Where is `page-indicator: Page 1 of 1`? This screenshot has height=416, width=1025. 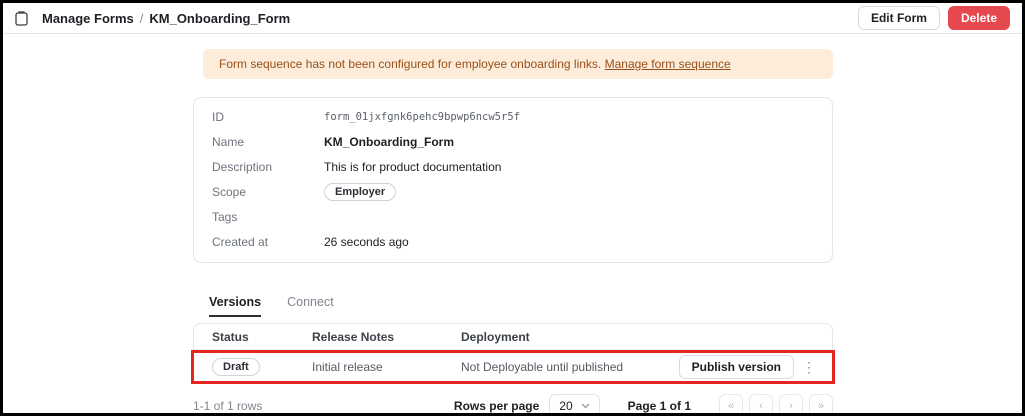
page-indicator: Page 1 of 1 is located at coordinates (659, 406).